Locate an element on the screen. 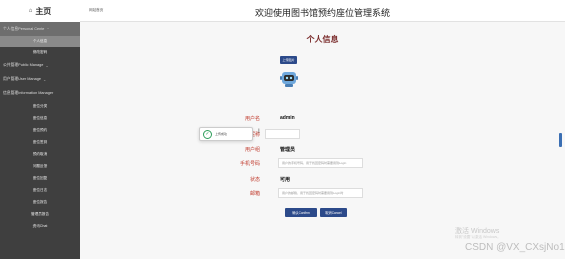 This screenshot has width=565, height=259. sidebar-item: 座位回复 is located at coordinates (40, 178).